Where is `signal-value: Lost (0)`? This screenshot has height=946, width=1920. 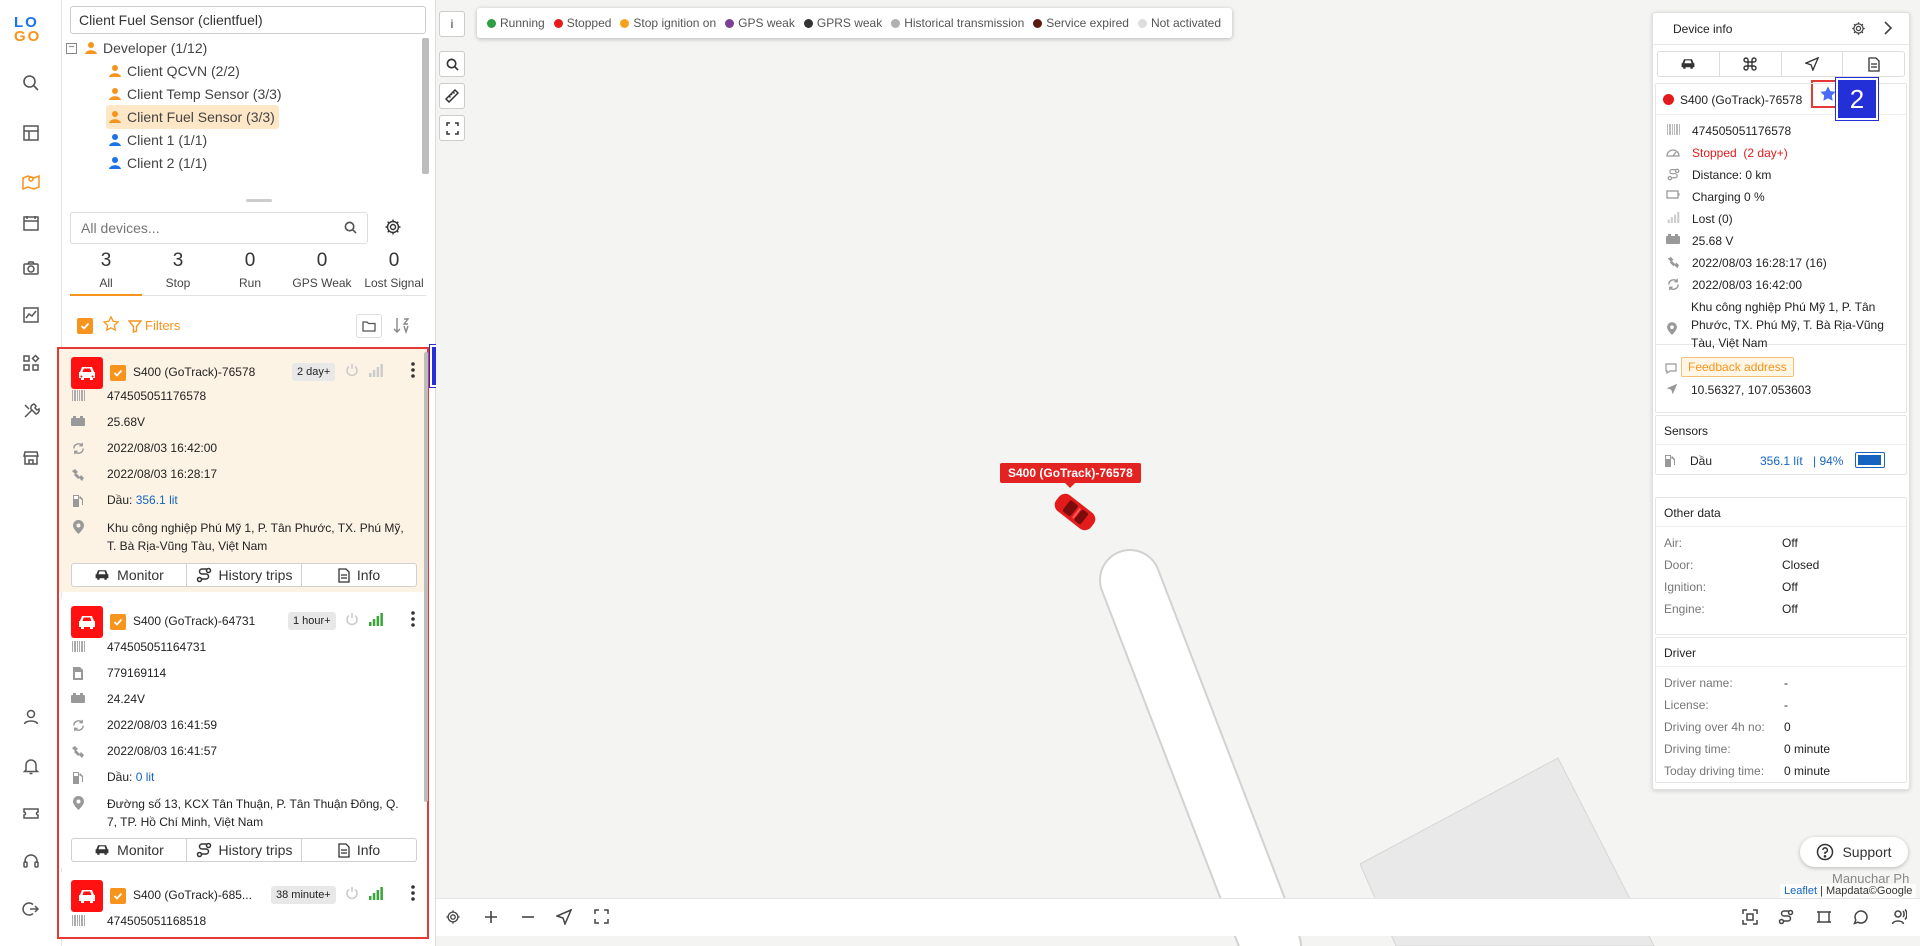 signal-value: Lost (0) is located at coordinates (1712, 219).